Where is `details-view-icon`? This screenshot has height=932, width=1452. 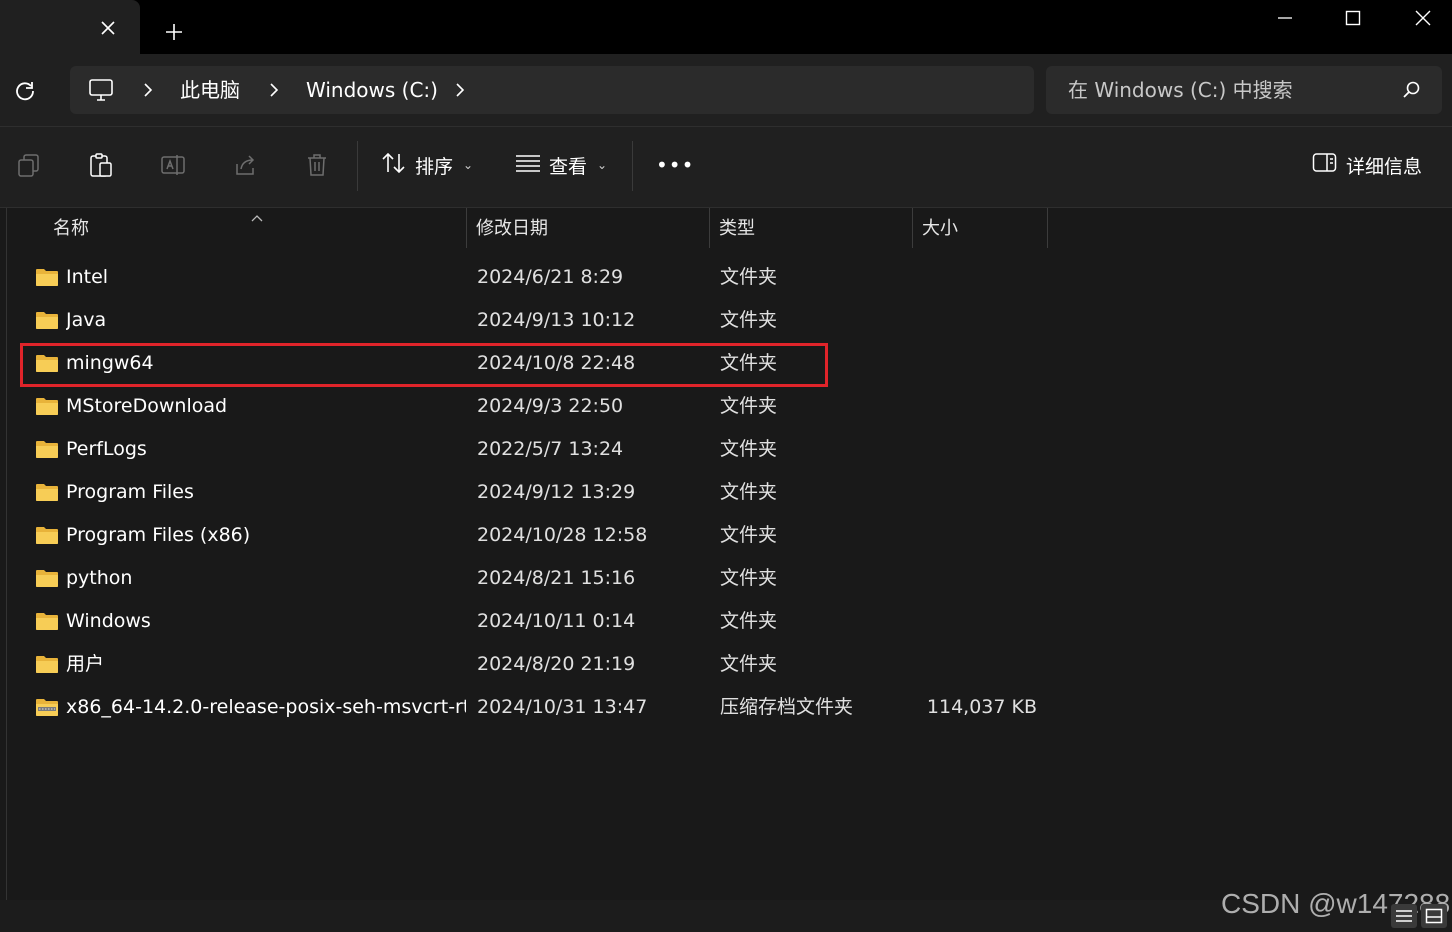 details-view-icon is located at coordinates (1404, 916).